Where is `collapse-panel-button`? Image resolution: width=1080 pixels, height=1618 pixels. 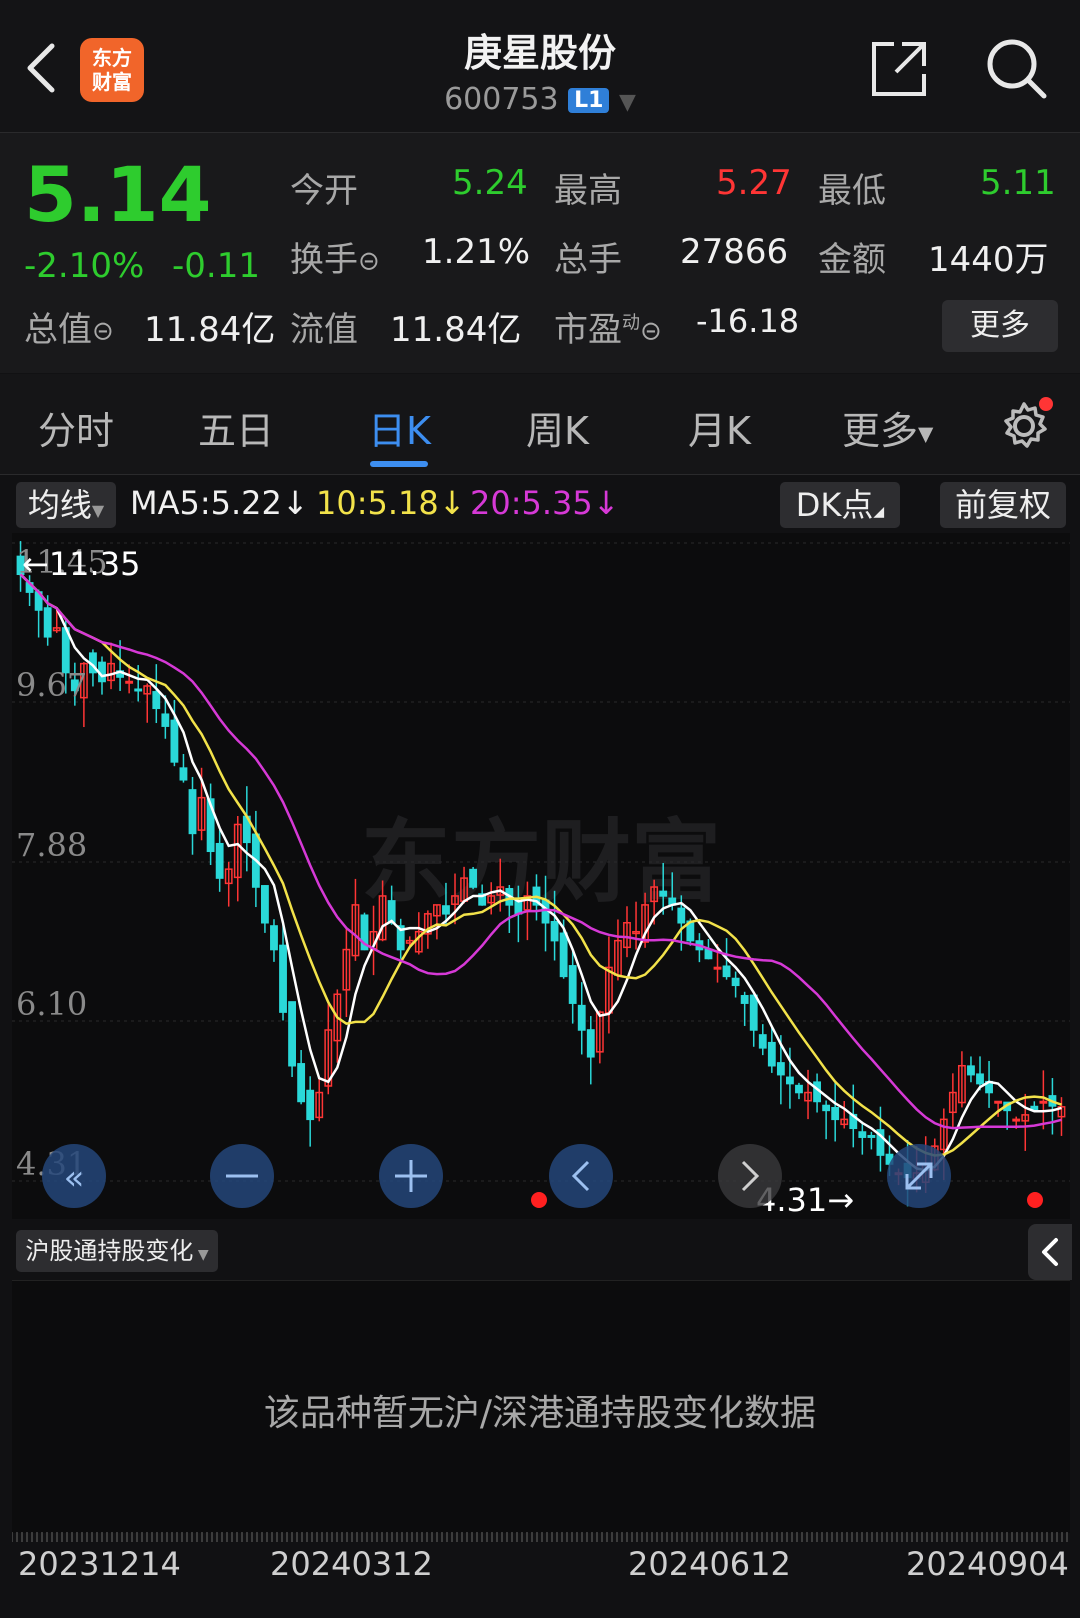
collapse-panel-button is located at coordinates (1050, 1252).